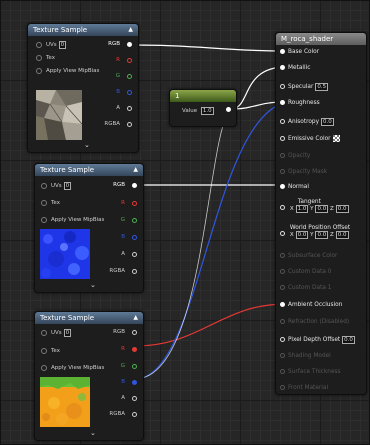 Image resolution: width=370 pixels, height=445 pixels. Describe the element at coordinates (300, 103) in the screenshot. I see `input-roughness: Roughness` at that location.